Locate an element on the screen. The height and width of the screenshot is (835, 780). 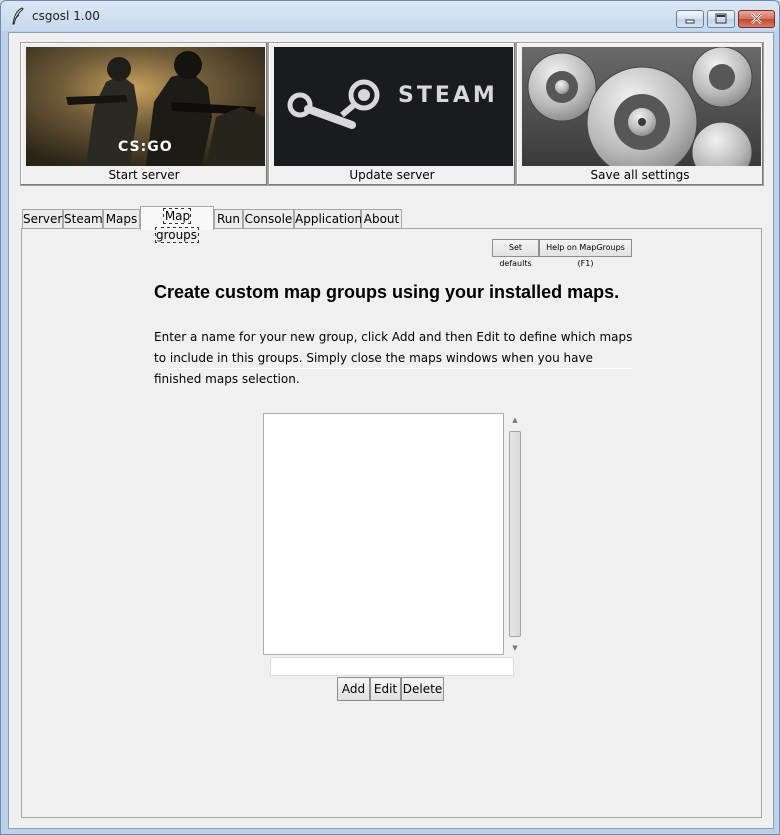
edit-button: Edit is located at coordinates (385, 689).